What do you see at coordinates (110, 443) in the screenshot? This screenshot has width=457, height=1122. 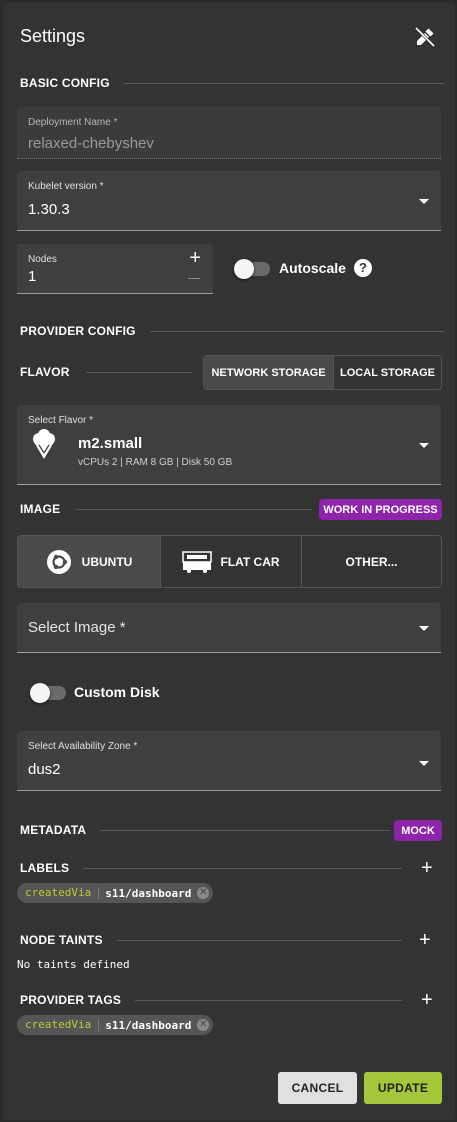 I see `flavor-name: m2.small` at bounding box center [110, 443].